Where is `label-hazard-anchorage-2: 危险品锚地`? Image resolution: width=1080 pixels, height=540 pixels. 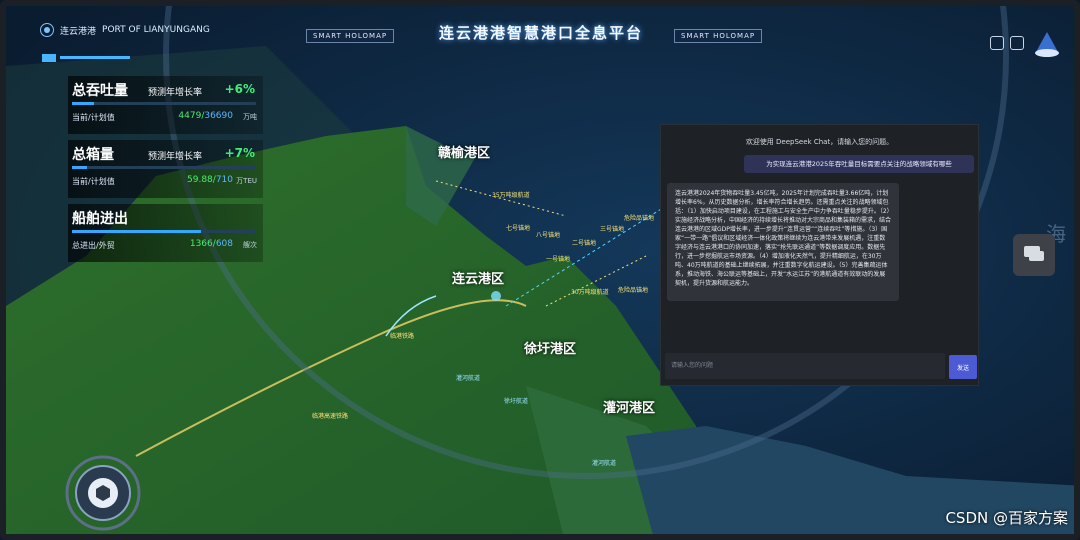
label-hazard-anchorage-2: 危险品锚地 is located at coordinates (633, 290).